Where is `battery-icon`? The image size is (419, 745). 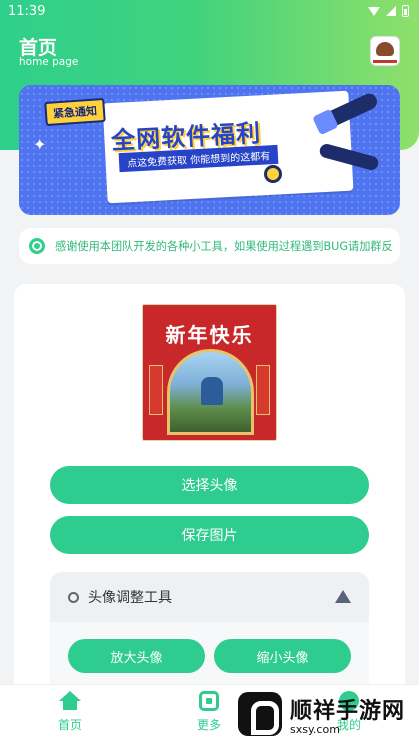 battery-icon is located at coordinates (405, 11).